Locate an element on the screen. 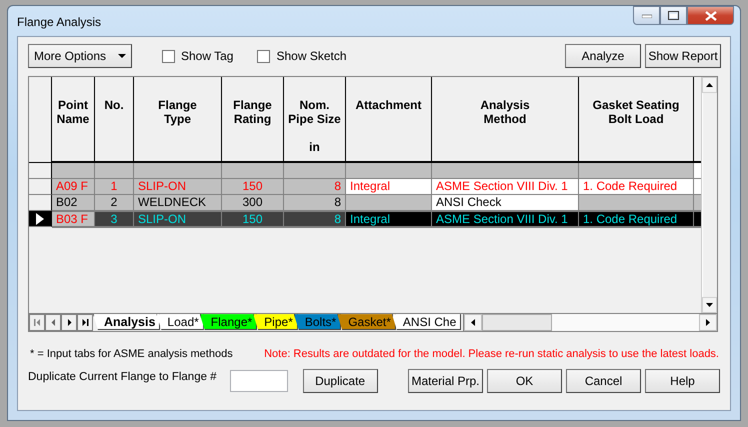  column-header: Nom. Pipe Size in is located at coordinates (315, 120).